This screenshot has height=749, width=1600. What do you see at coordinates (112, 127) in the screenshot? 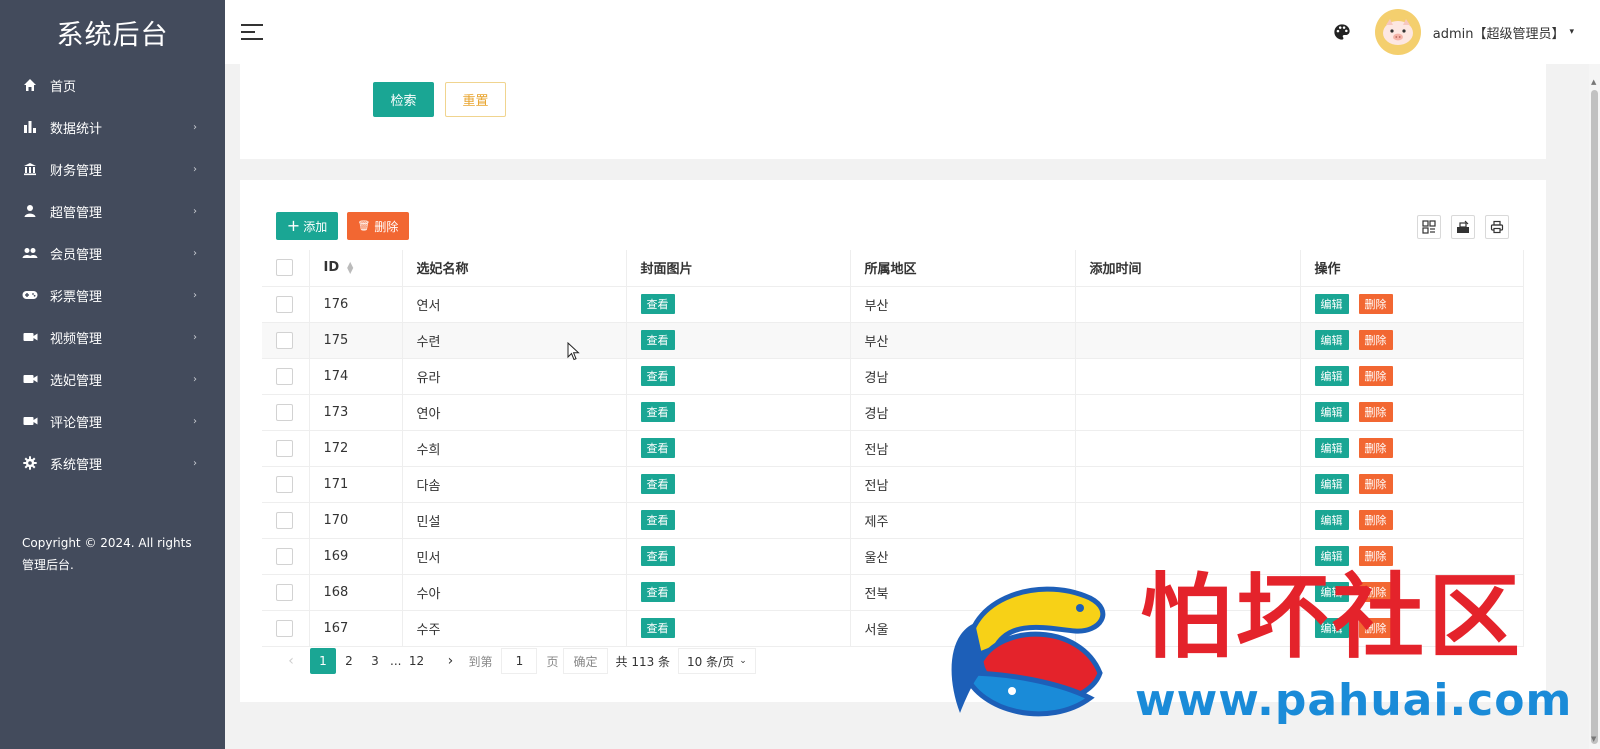
I see `sidebar-item-1: 数据统计 ›` at bounding box center [112, 127].